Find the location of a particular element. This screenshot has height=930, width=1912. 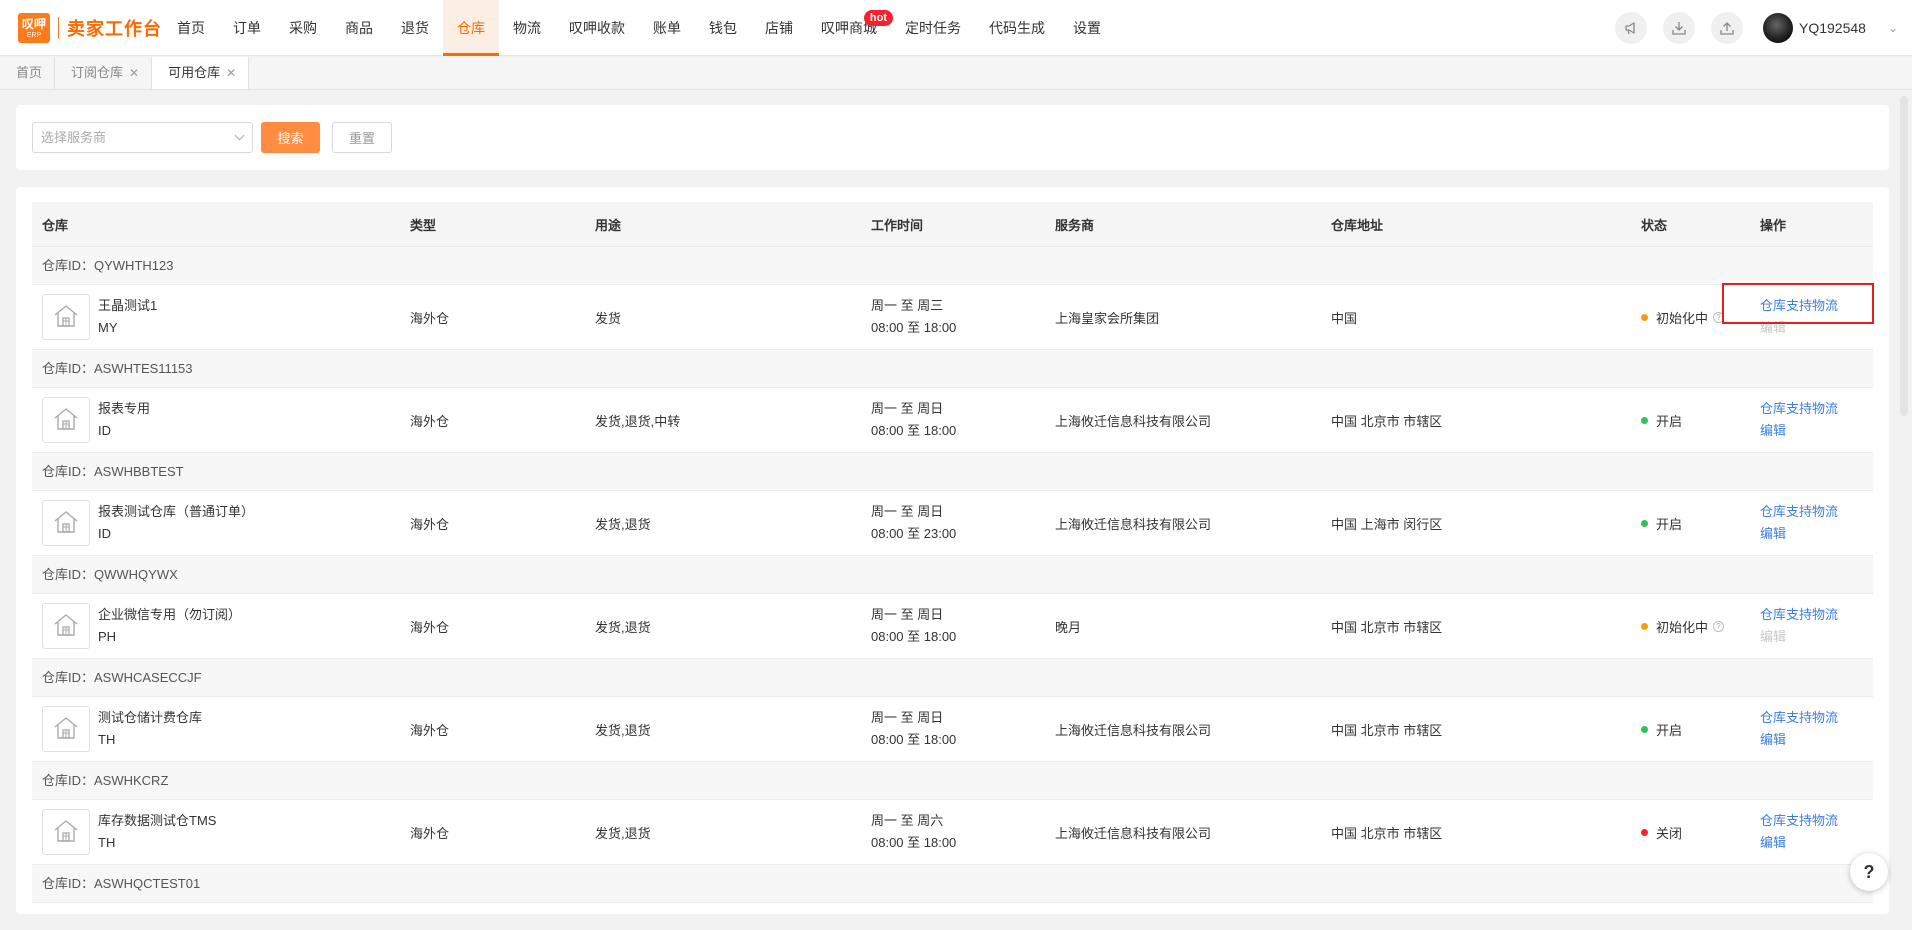

work-time: 周一 至 周三 08:00 至 18:00 is located at coordinates (953, 317).